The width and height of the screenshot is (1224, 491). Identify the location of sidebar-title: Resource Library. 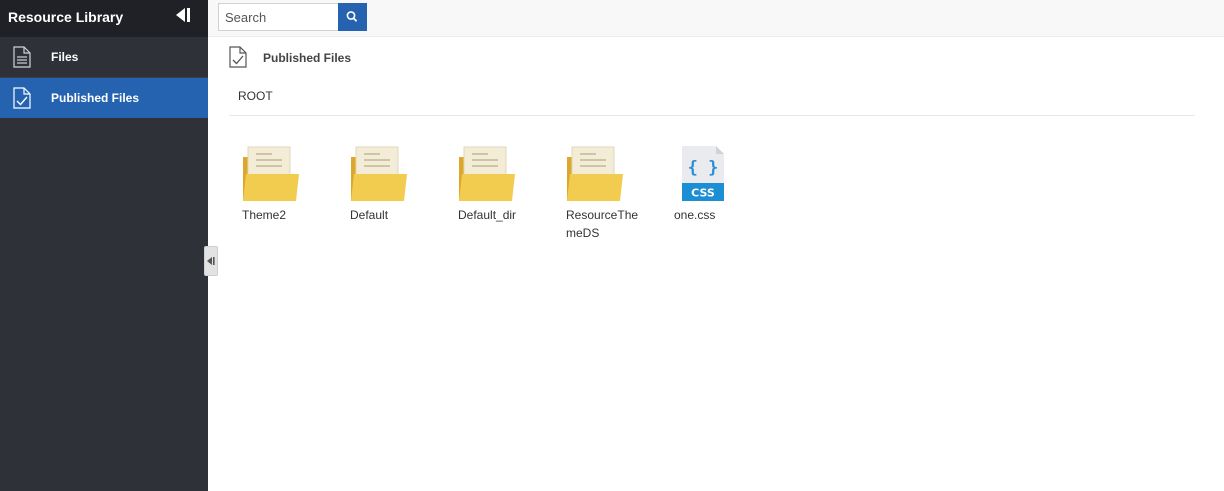
(66, 17).